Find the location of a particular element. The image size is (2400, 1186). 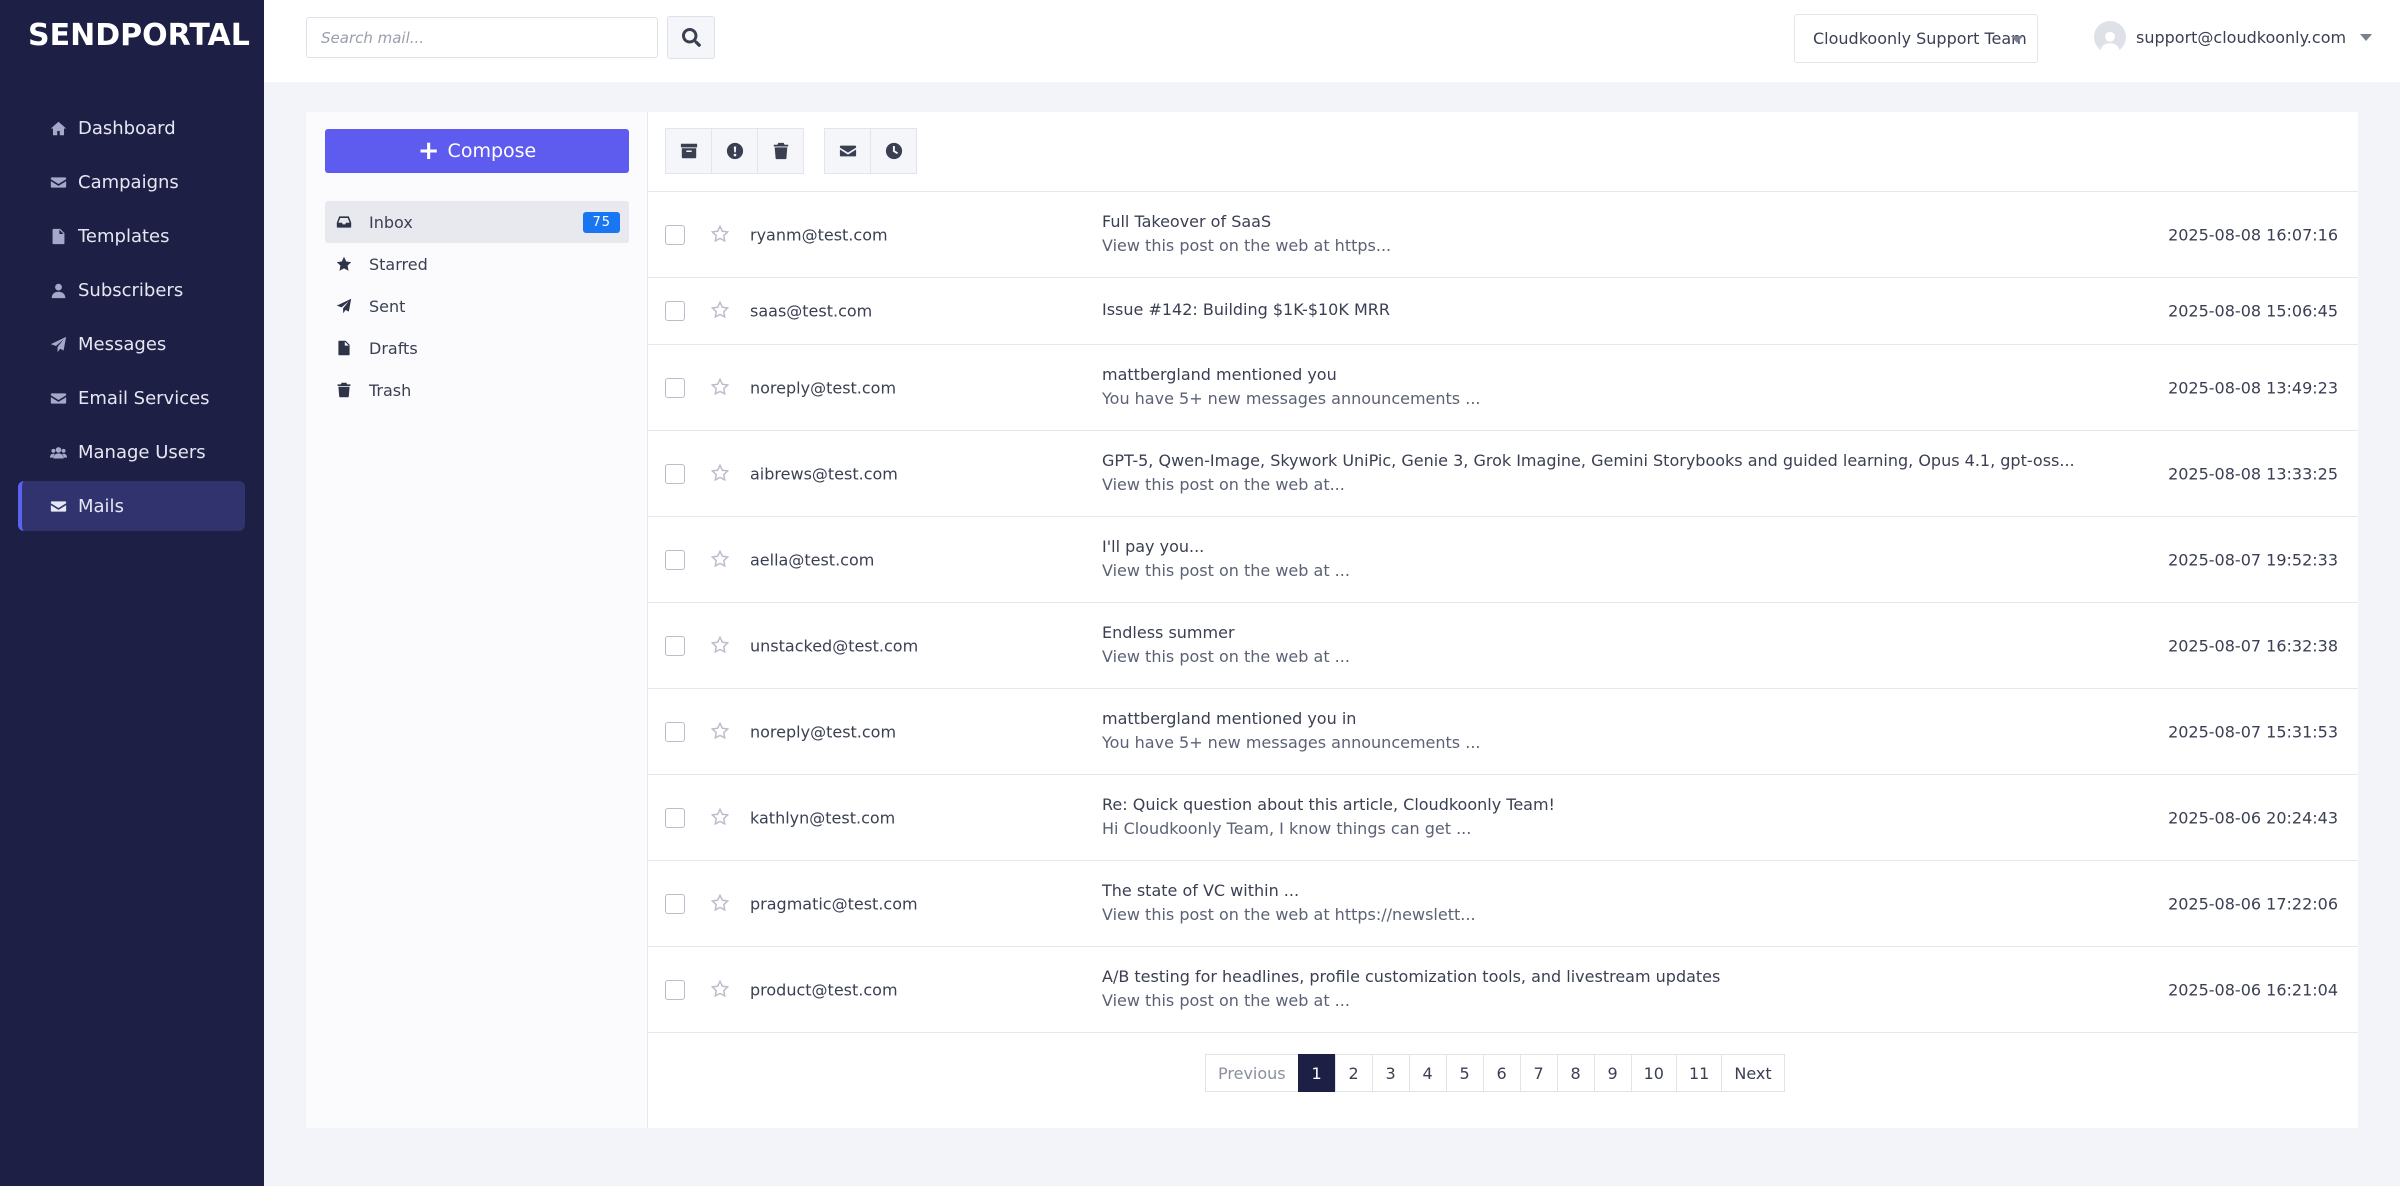

pagination-page-1: 1 is located at coordinates (1316, 1073).